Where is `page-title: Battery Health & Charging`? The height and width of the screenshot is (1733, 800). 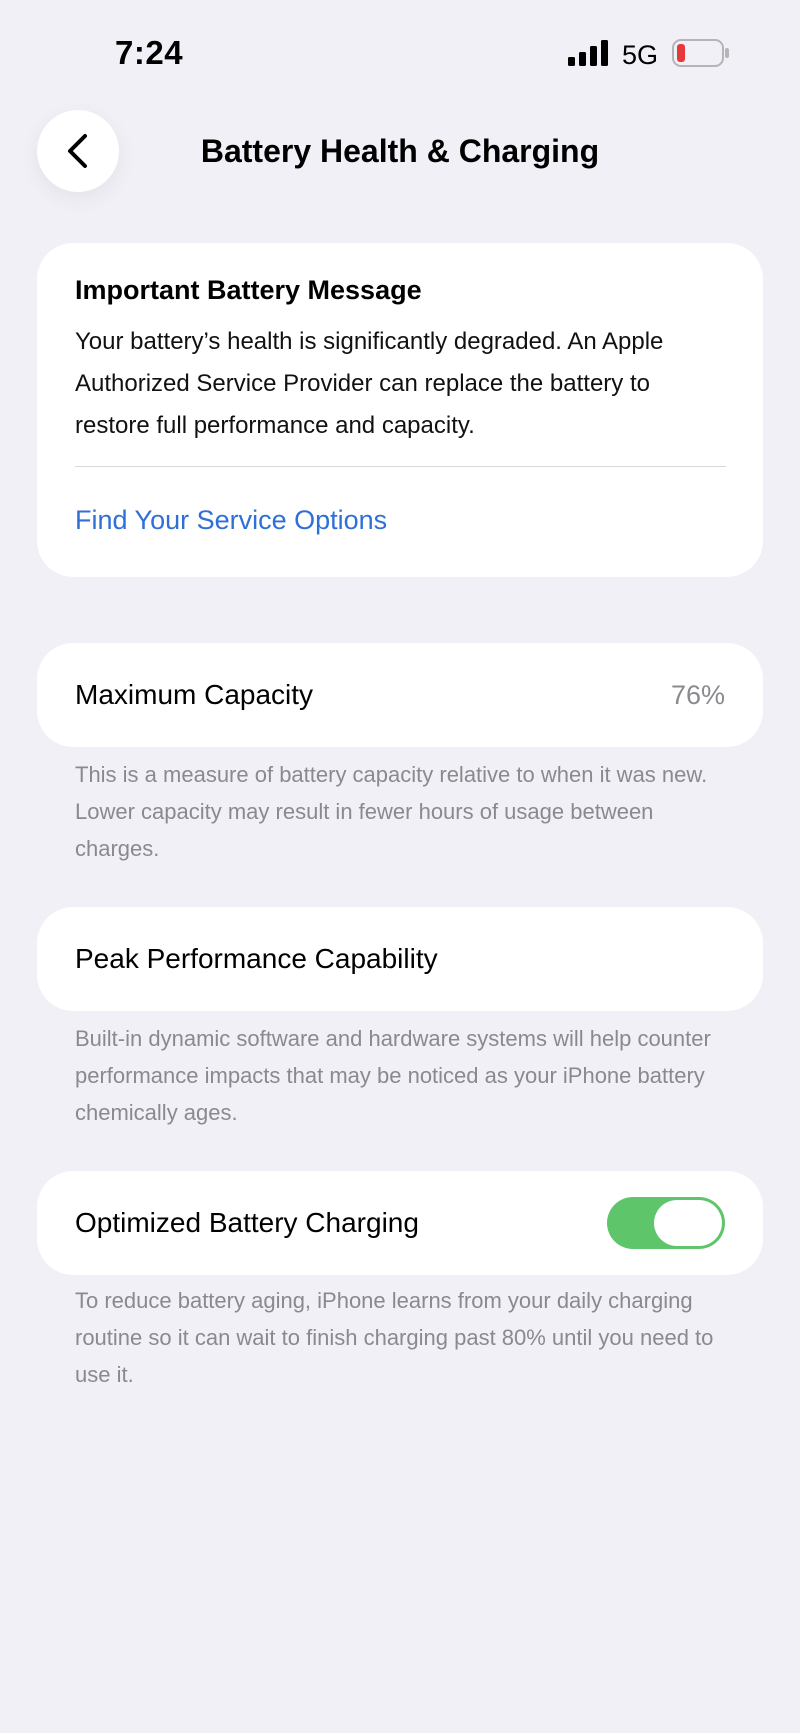 page-title: Battery Health & Charging is located at coordinates (400, 151).